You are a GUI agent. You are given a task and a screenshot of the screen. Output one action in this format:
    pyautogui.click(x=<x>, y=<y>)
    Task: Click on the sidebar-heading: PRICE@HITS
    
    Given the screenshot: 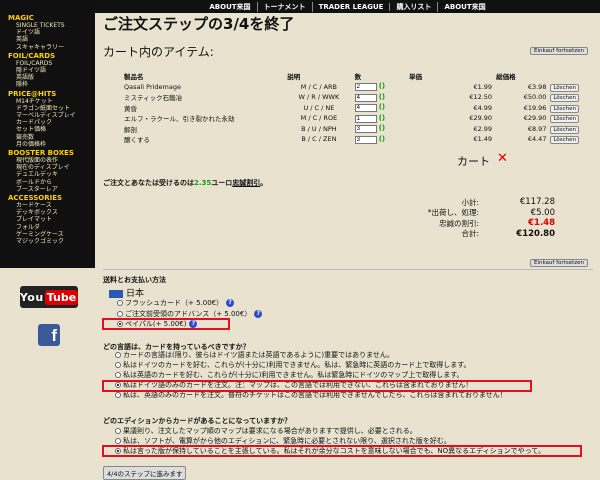 What is the action you would take?
    pyautogui.click(x=51, y=94)
    